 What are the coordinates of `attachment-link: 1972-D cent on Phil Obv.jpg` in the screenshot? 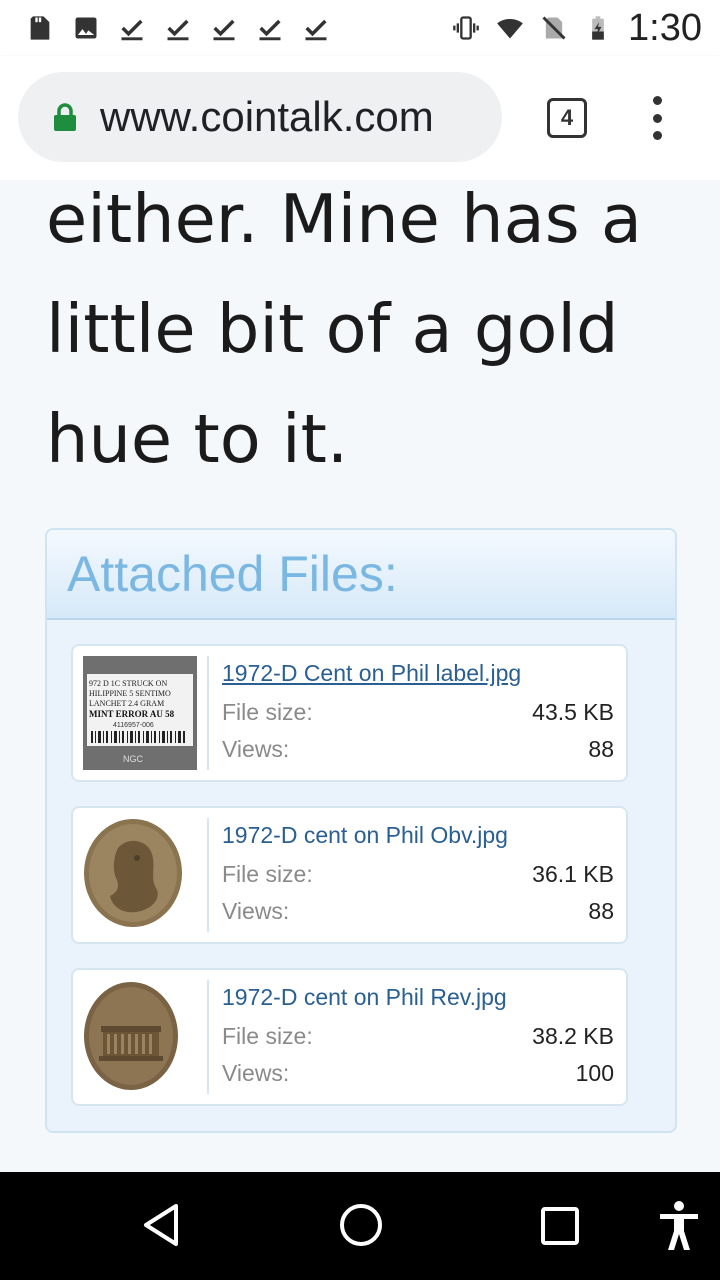 It's located at (365, 835).